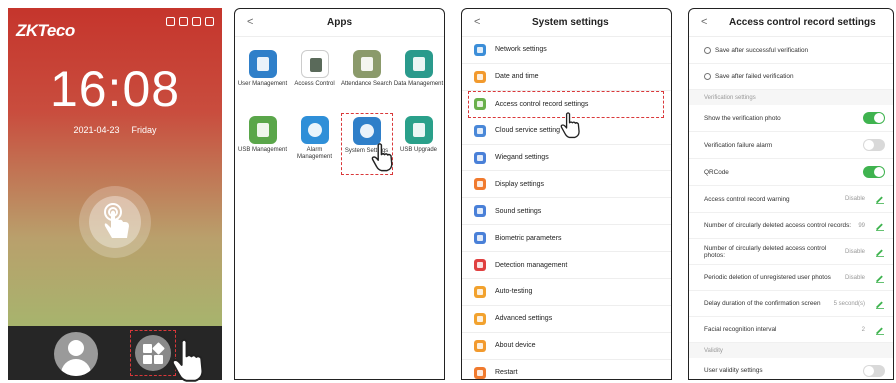 The width and height of the screenshot is (896, 383). Describe the element at coordinates (566, 369) in the screenshot. I see `settings-item-restart: Restart` at that location.